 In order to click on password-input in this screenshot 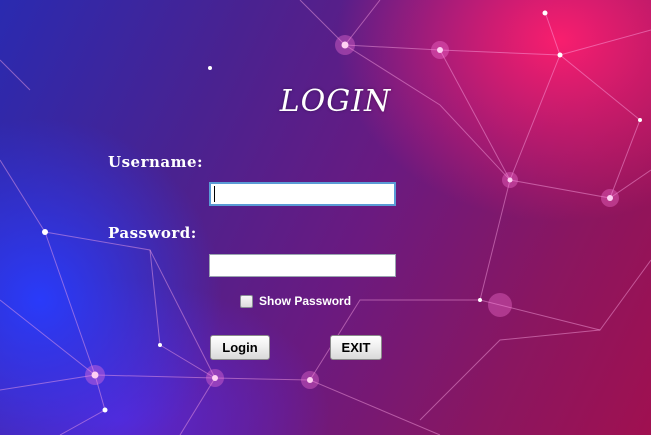, I will do `click(302, 265)`.